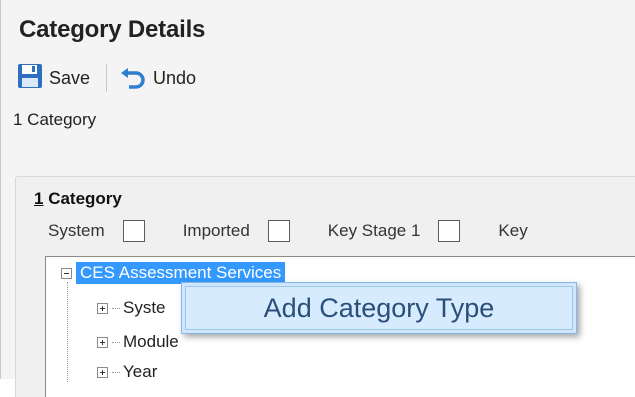 This screenshot has height=397, width=635. What do you see at coordinates (82, 198) in the screenshot?
I see `panel-title-text: Category` at bounding box center [82, 198].